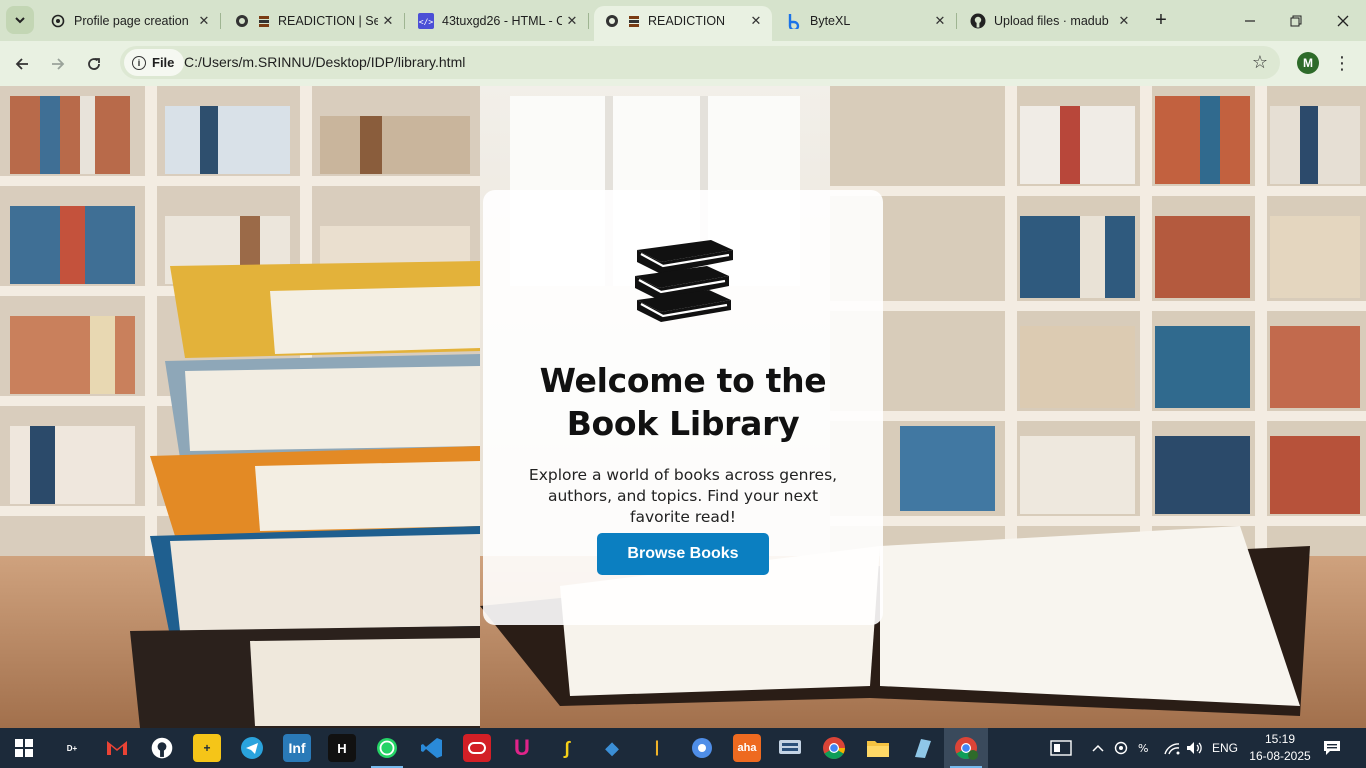 The height and width of the screenshot is (768, 1366). What do you see at coordinates (163, 62) in the screenshot?
I see `scheme-label: File` at bounding box center [163, 62].